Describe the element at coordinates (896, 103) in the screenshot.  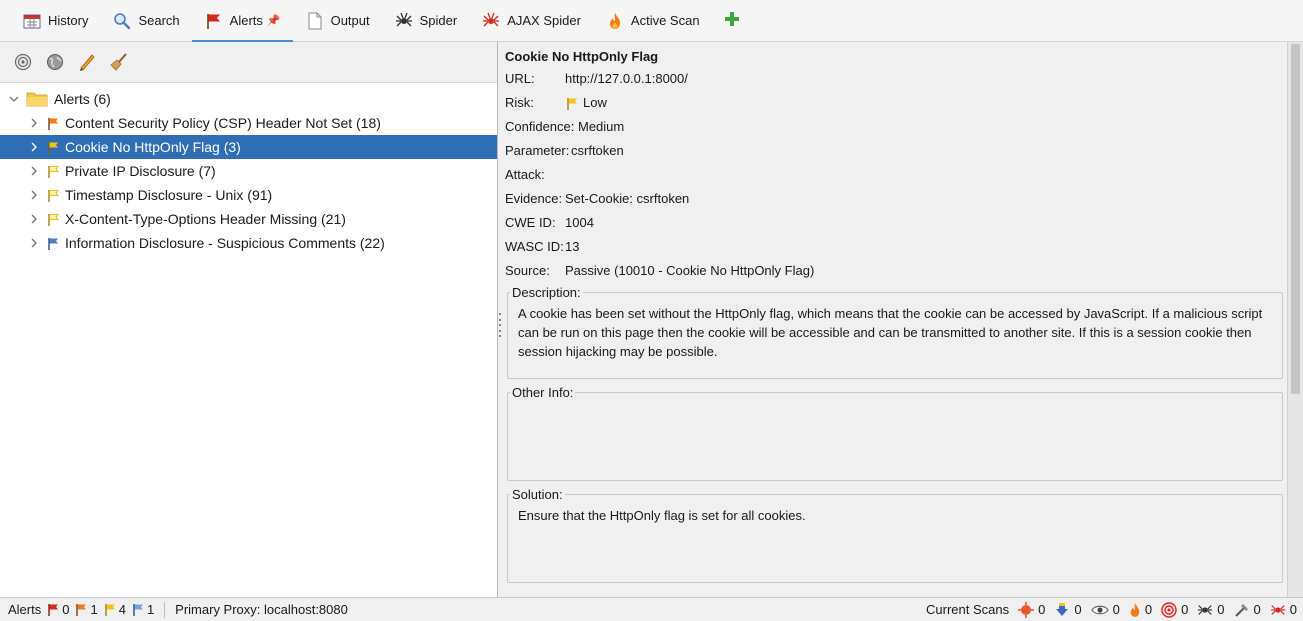
I see `risk-row: Risk: Low` at that location.